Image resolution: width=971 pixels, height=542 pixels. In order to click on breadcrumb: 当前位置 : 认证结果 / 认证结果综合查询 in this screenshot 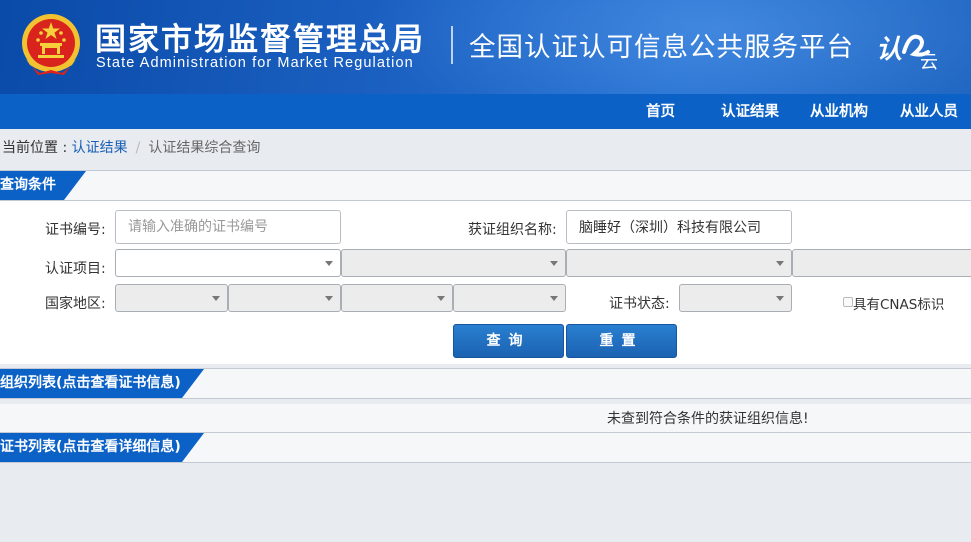, I will do `click(131, 147)`.